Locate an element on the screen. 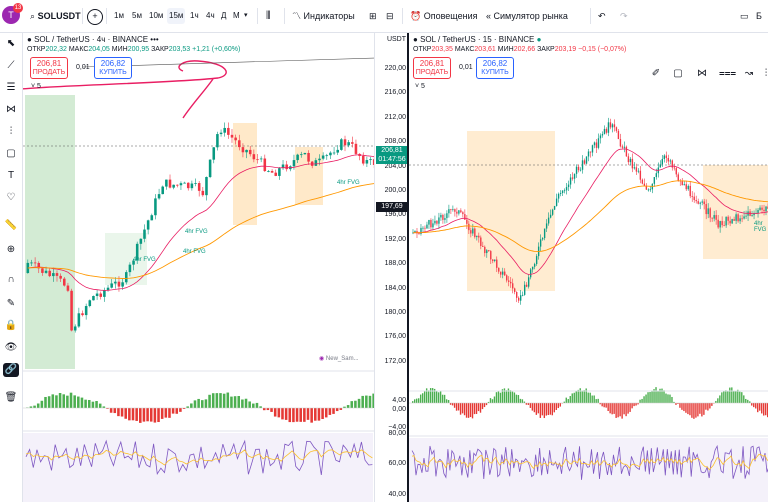 The width and height of the screenshot is (768, 502). pencil-lock-icon: ✎ is located at coordinates (11, 304).